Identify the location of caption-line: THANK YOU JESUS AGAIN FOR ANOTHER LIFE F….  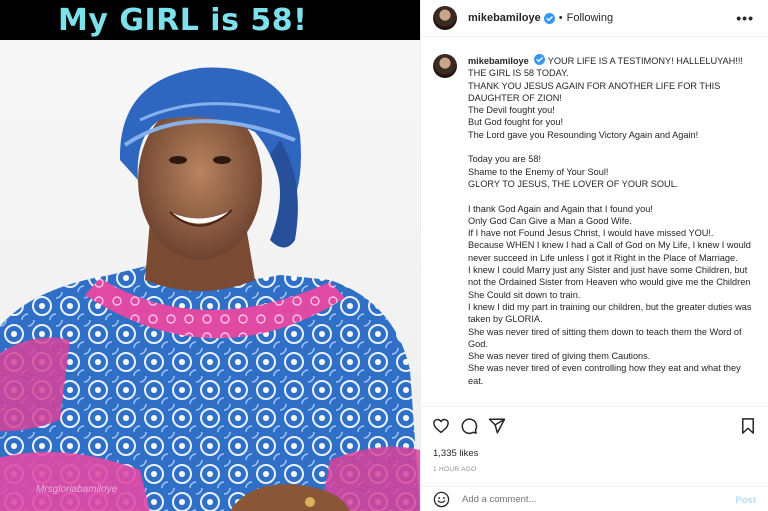
(594, 91).